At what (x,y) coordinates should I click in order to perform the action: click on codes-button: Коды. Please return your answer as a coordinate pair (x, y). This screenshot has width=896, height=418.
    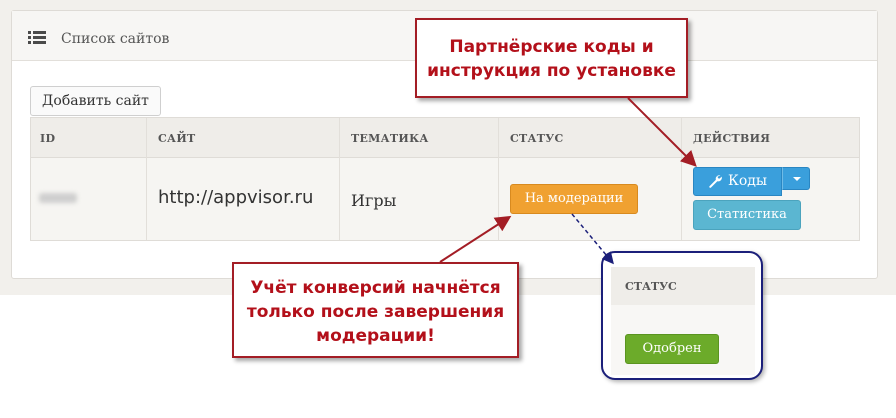
    Looking at the image, I should click on (737, 181).